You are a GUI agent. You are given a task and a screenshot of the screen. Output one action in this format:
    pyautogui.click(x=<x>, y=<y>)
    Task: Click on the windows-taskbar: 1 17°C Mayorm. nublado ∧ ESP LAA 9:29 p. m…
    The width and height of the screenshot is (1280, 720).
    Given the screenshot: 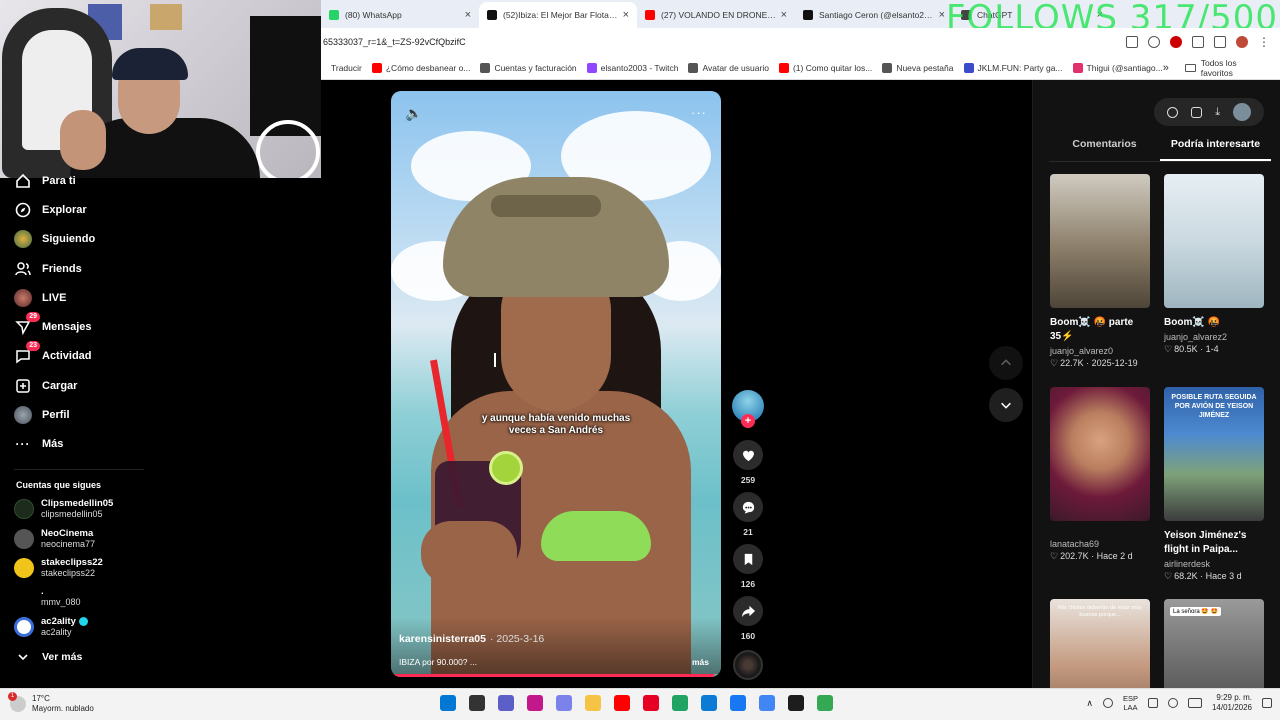 What is the action you would take?
    pyautogui.click(x=640, y=704)
    